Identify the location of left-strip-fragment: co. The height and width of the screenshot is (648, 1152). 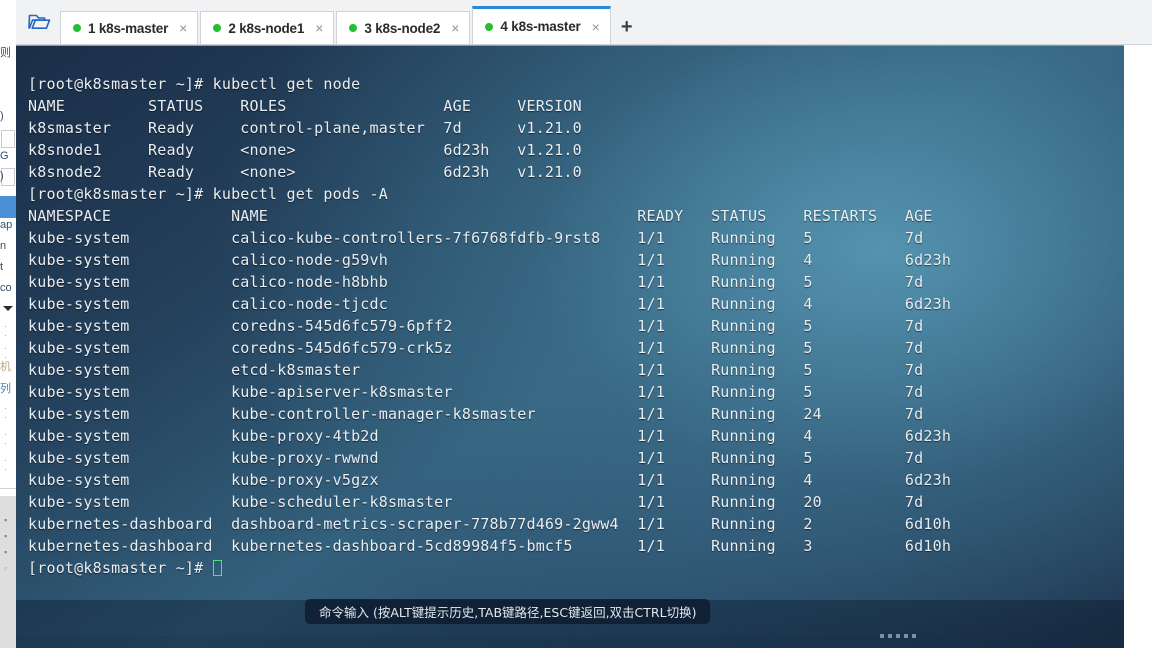
(6, 288).